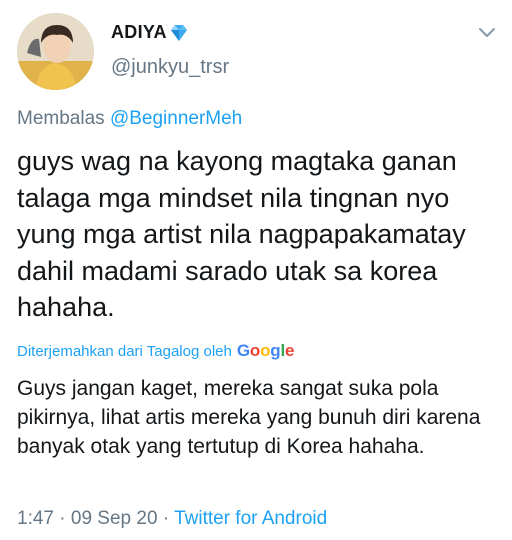 The height and width of the screenshot is (540, 512). I want to click on reply-context: Membalas @BeginnerMeh, so click(129, 119).